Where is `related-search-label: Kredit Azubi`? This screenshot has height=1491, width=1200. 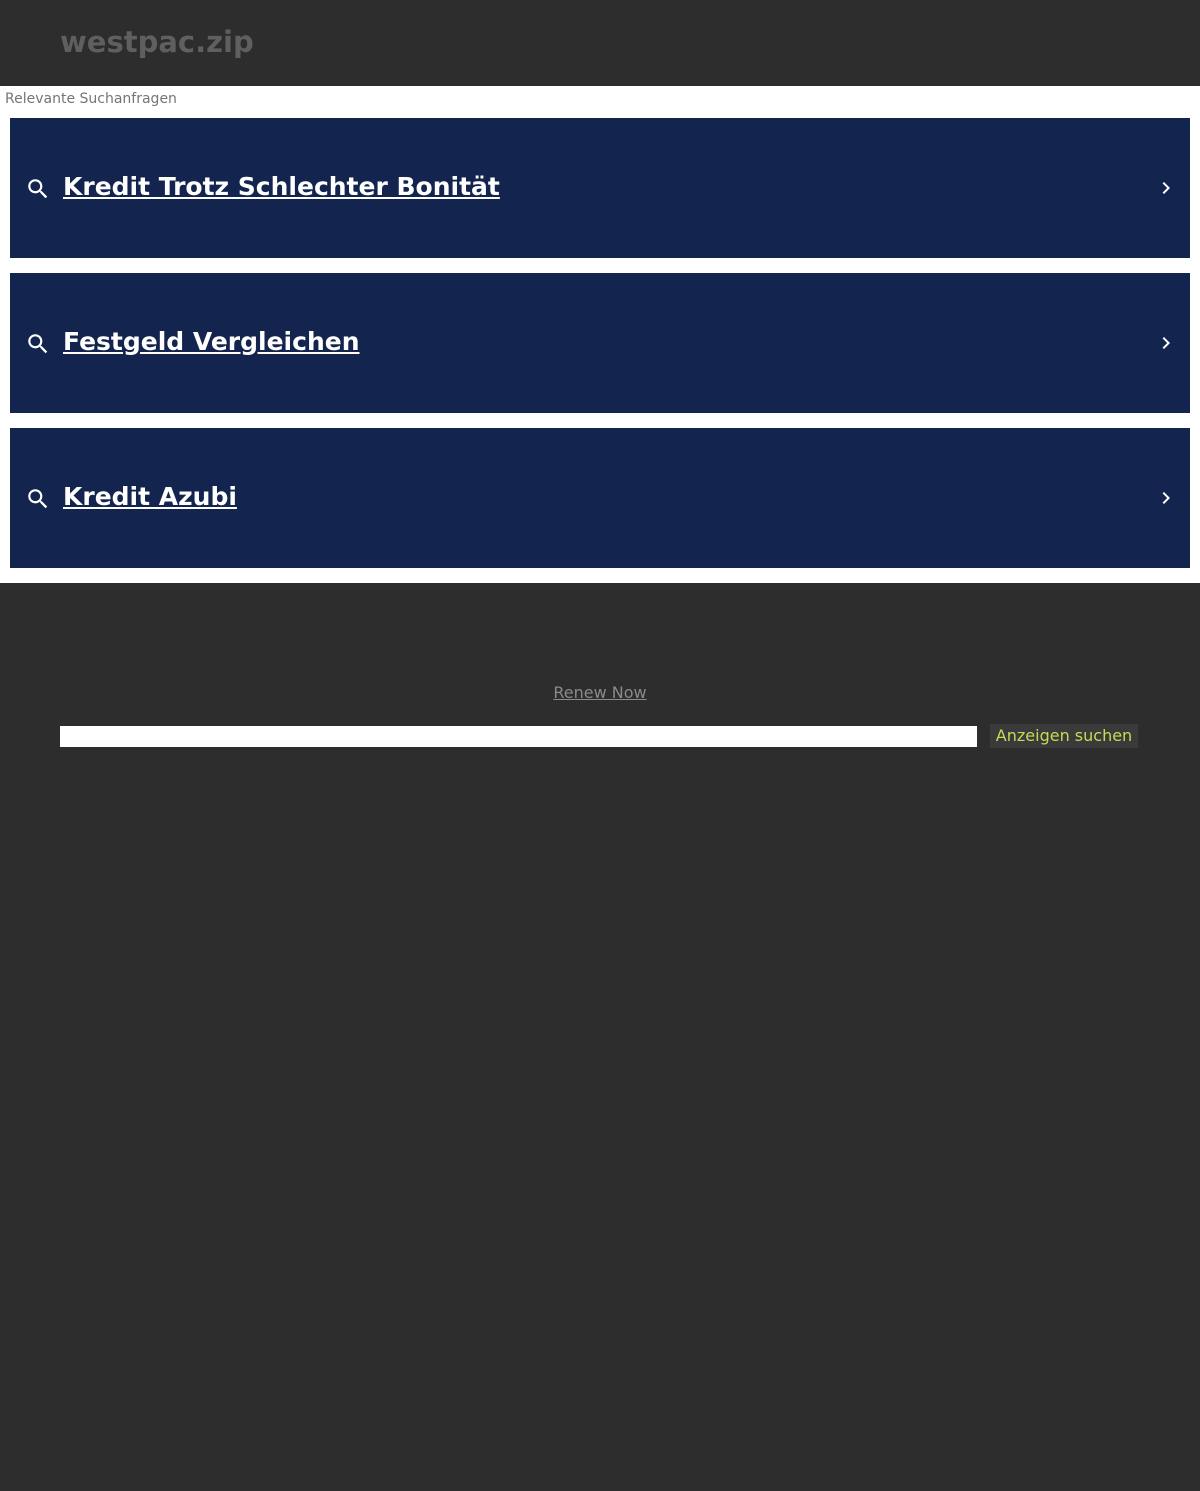 related-search-label: Kredit Azubi is located at coordinates (150, 496).